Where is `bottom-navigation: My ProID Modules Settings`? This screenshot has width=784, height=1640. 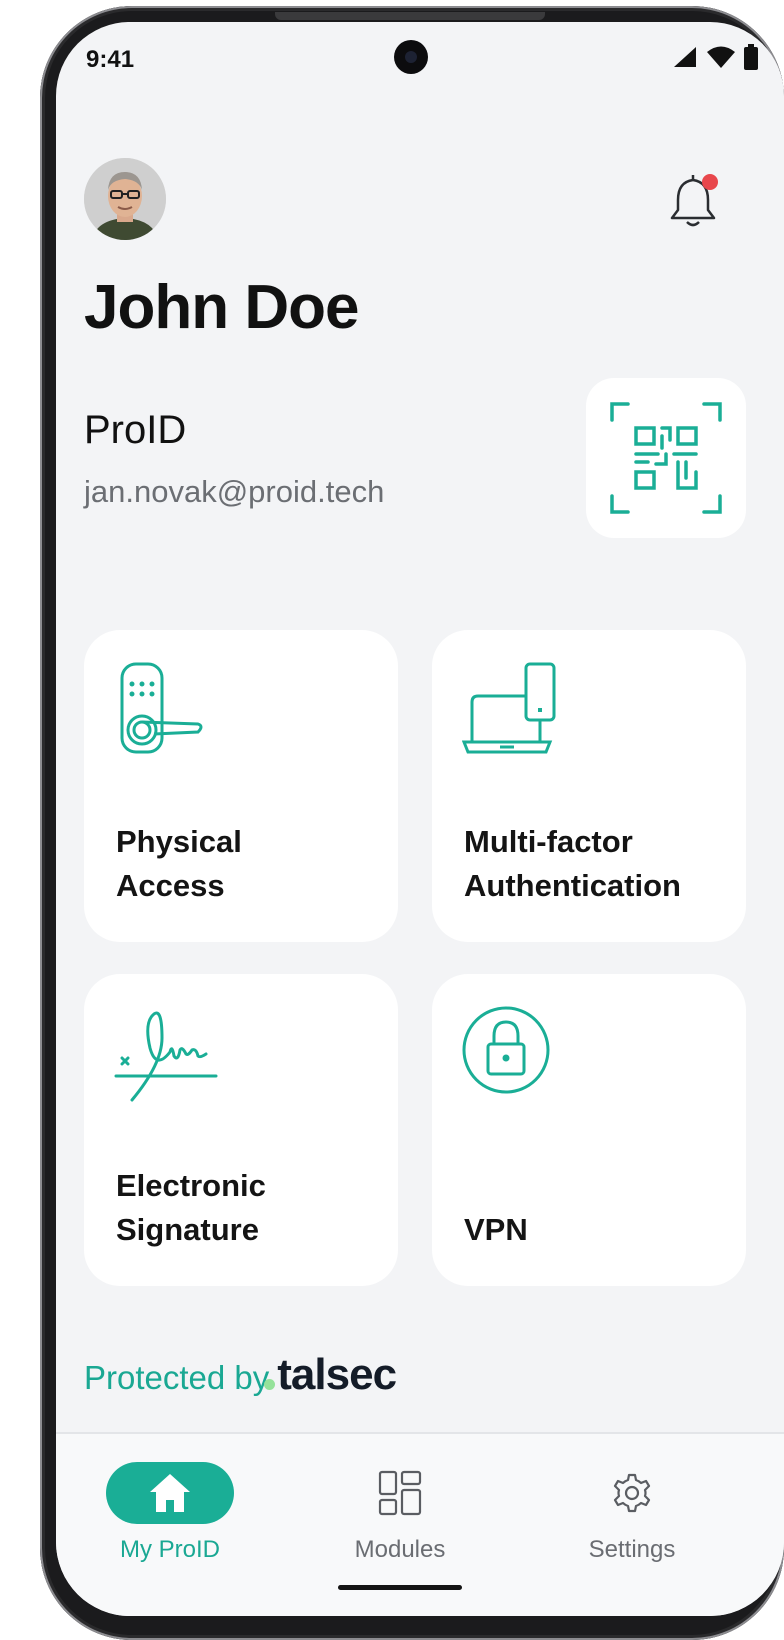 bottom-navigation: My ProID Modules Settings is located at coordinates (420, 1524).